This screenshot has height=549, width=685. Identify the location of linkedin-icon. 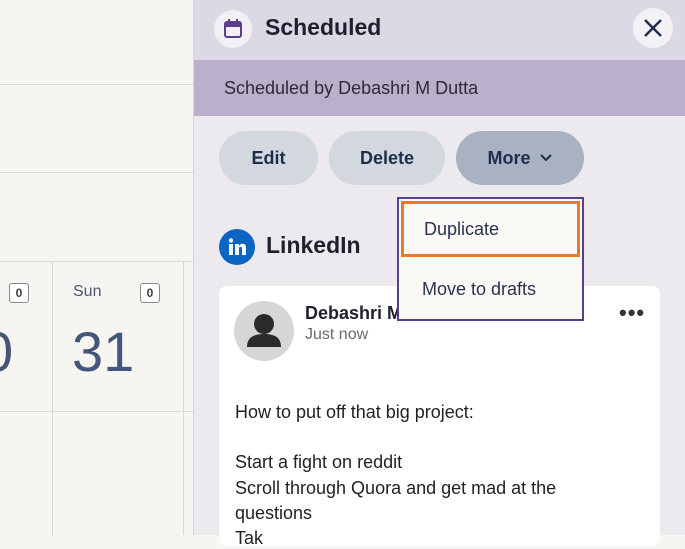
(237, 247).